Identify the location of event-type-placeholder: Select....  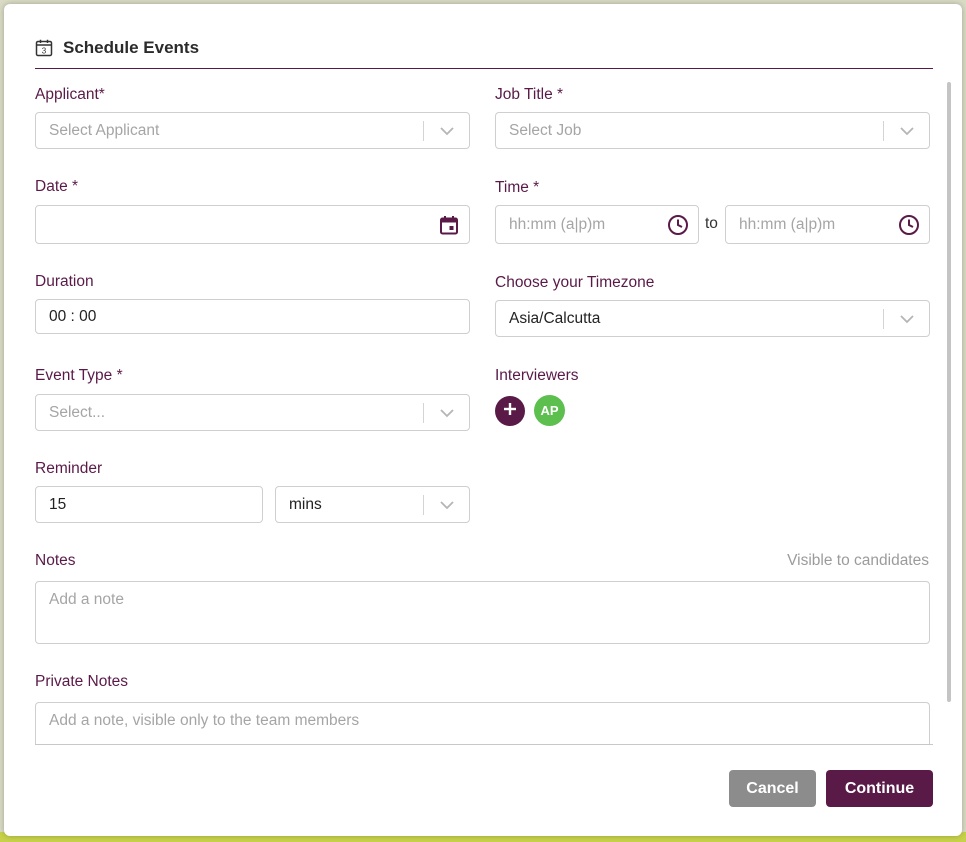
(77, 412).